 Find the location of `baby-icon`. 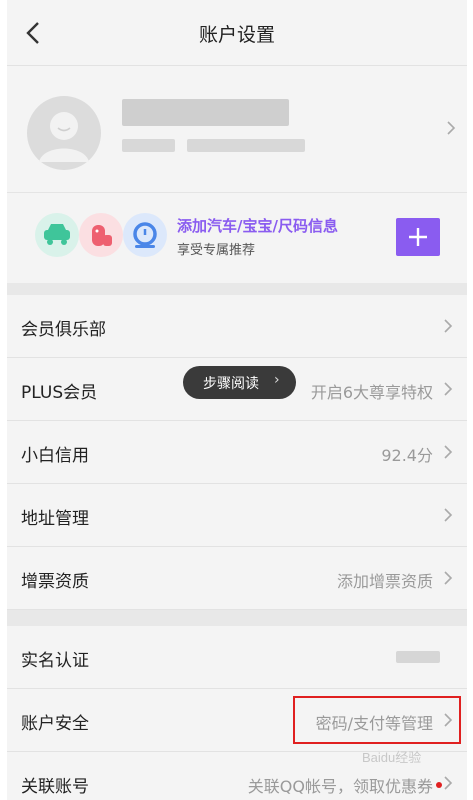

baby-icon is located at coordinates (101, 235).